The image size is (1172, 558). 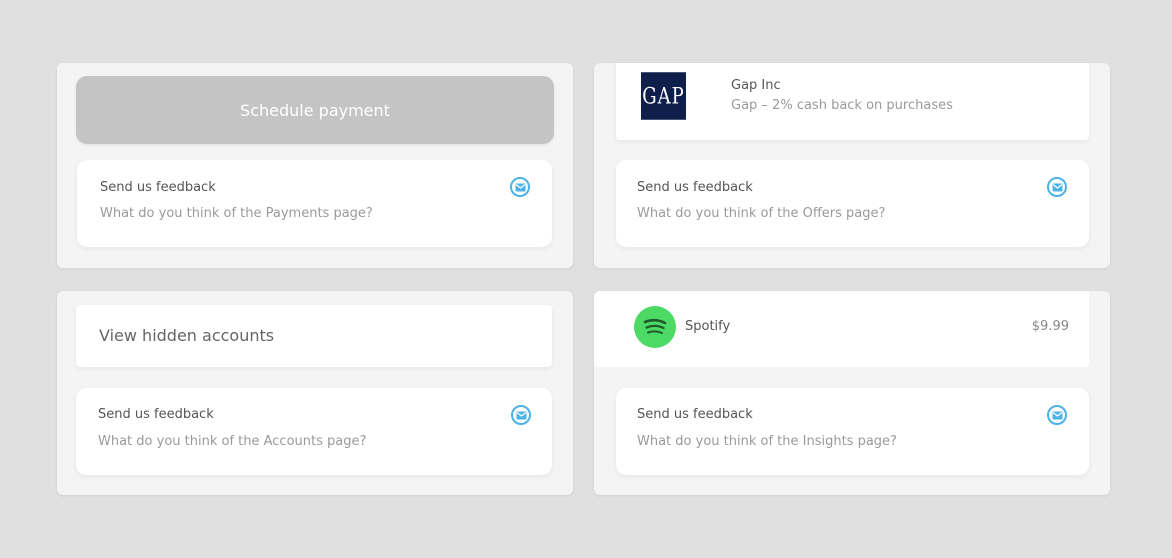 I want to click on subscription-name: Spotify, so click(x=708, y=326).